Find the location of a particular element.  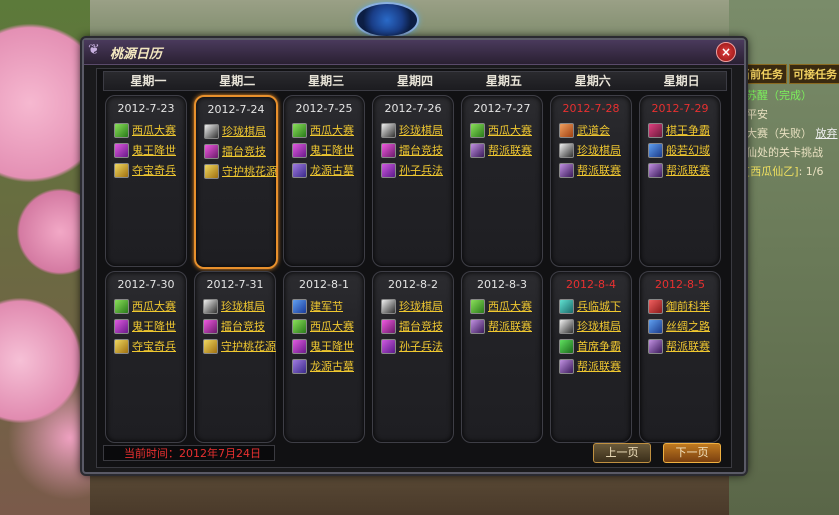

window-titlebar: ❦ 桃源日历 × is located at coordinates (414, 52).